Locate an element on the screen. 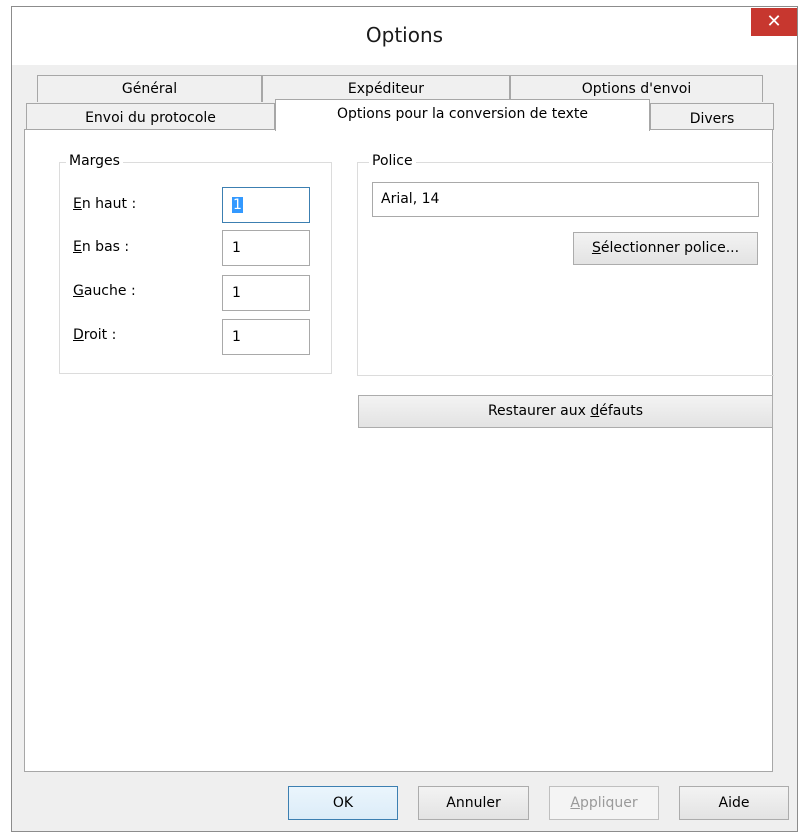 Image resolution: width=810 pixels, height=840 pixels. font-display-field: Arial, 14 is located at coordinates (565, 199).